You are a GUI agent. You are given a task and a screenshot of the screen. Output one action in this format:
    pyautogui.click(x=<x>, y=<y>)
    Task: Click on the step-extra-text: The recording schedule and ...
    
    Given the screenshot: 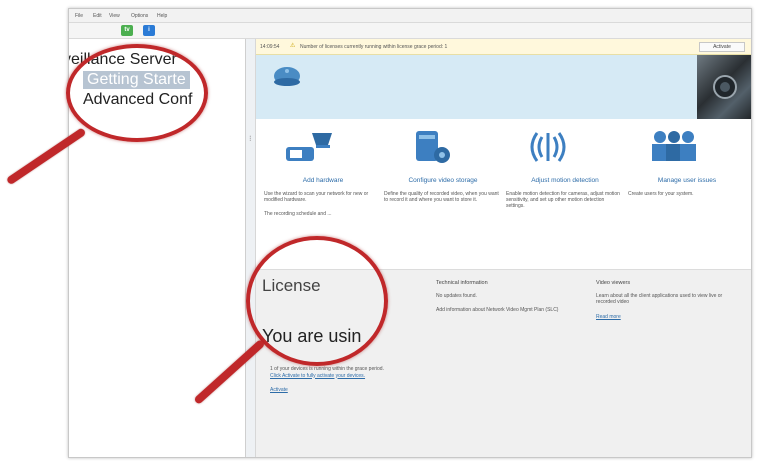 What is the action you would take?
    pyautogui.click(x=298, y=214)
    